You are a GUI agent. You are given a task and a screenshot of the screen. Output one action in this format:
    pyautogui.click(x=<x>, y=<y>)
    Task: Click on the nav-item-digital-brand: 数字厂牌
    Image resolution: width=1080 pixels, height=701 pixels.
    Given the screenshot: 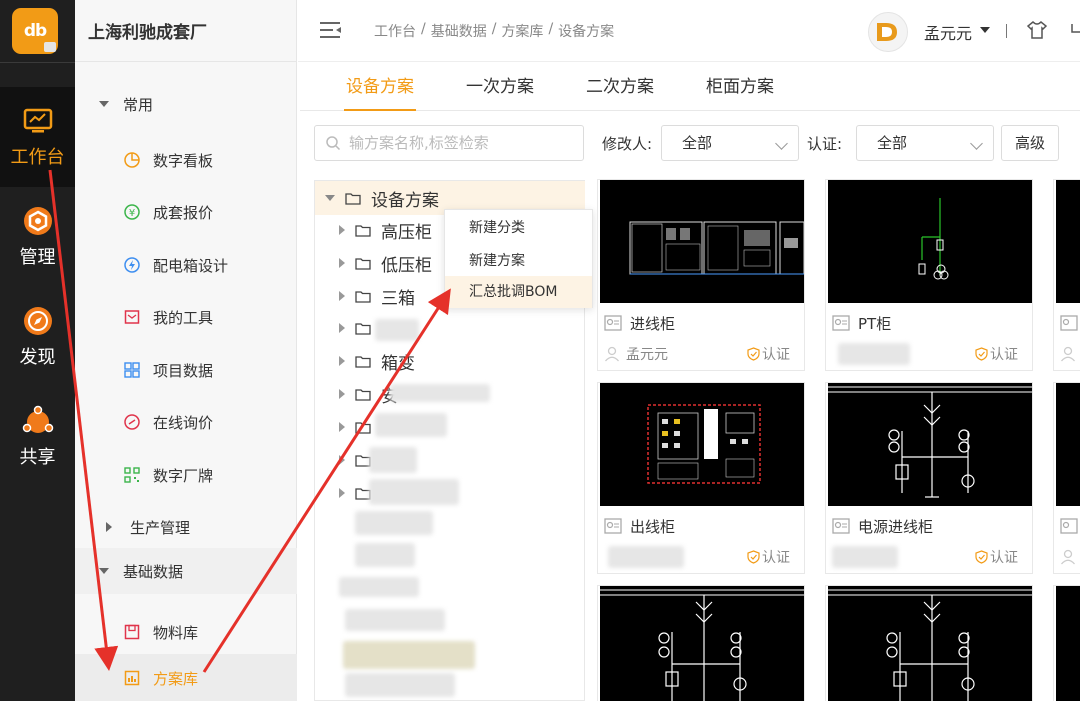 What is the action you would take?
    pyautogui.click(x=186, y=475)
    